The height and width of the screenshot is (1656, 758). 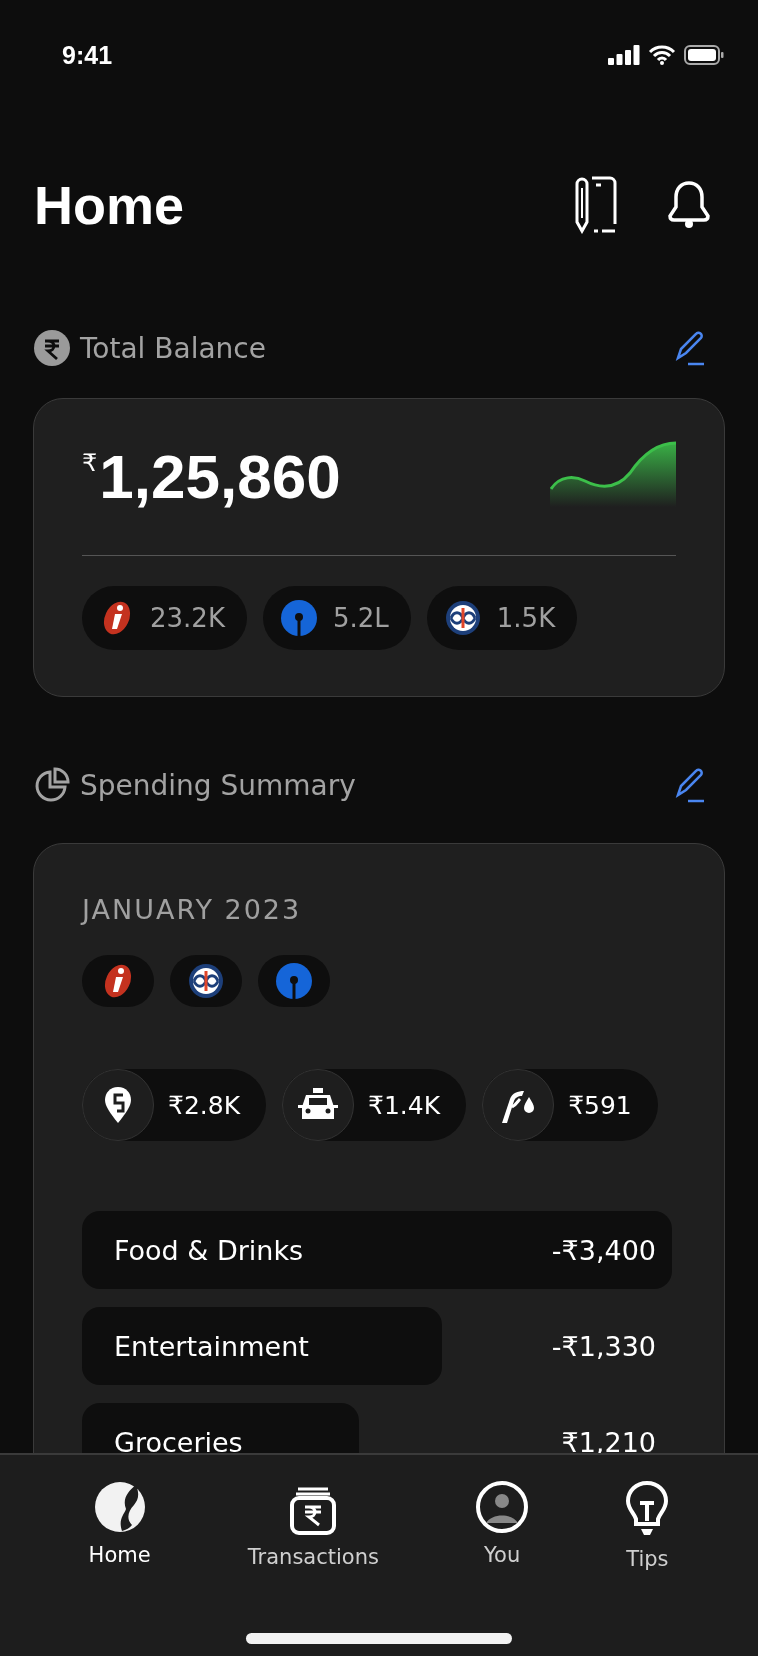 What do you see at coordinates (662, 55) in the screenshot?
I see `wifi-icon` at bounding box center [662, 55].